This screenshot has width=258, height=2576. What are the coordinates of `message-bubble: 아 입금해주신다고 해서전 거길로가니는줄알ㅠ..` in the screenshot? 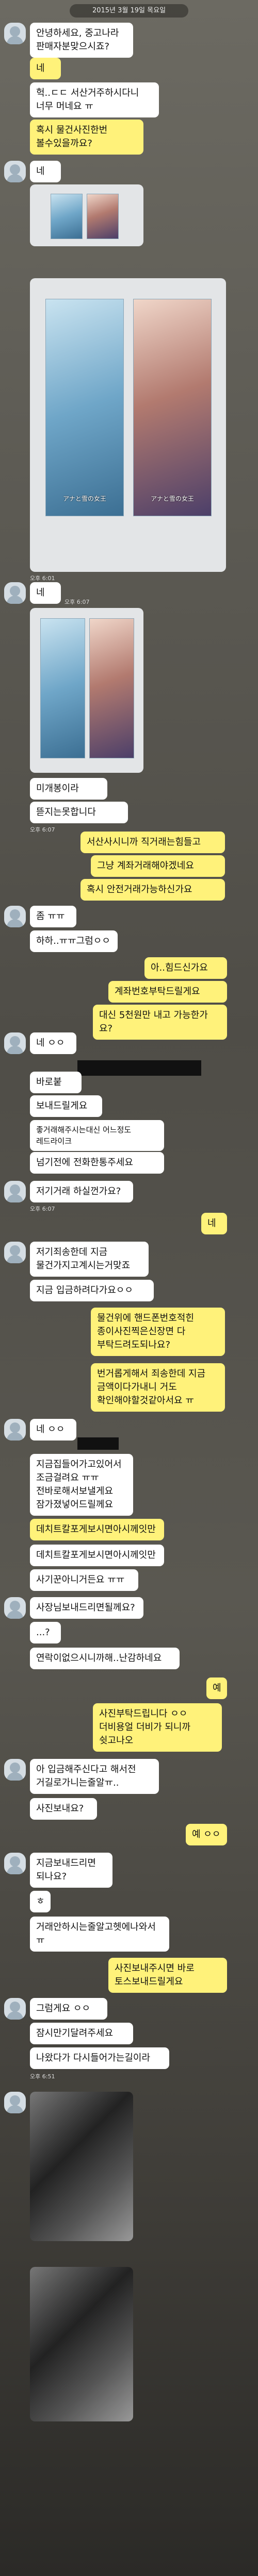 It's located at (94, 1776).